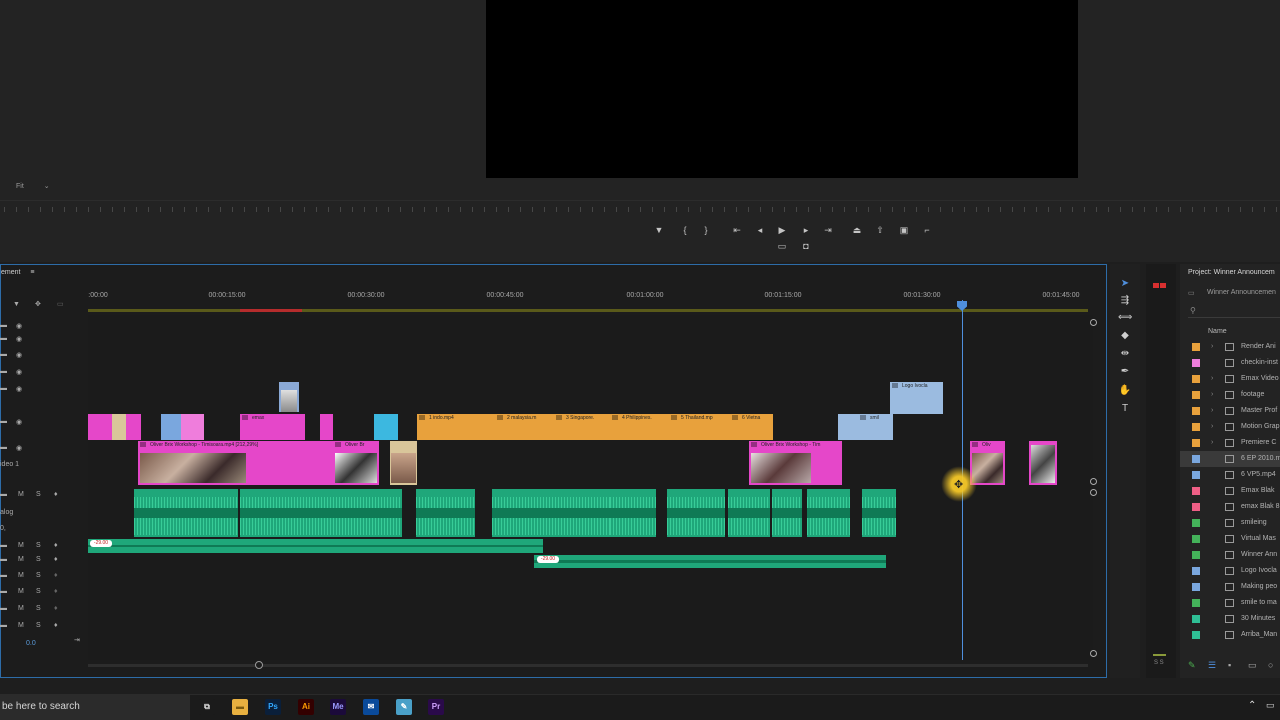 The width and height of the screenshot is (1280, 720). What do you see at coordinates (904, 230) in the screenshot?
I see `export-frame-icon: ▣` at bounding box center [904, 230].